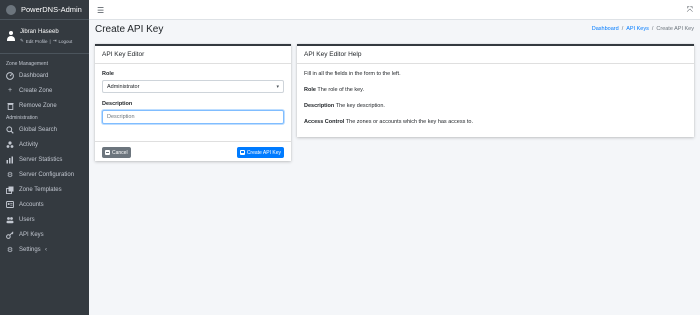 This screenshot has width=700, height=315. I want to click on dashboard-icon, so click(10, 75).